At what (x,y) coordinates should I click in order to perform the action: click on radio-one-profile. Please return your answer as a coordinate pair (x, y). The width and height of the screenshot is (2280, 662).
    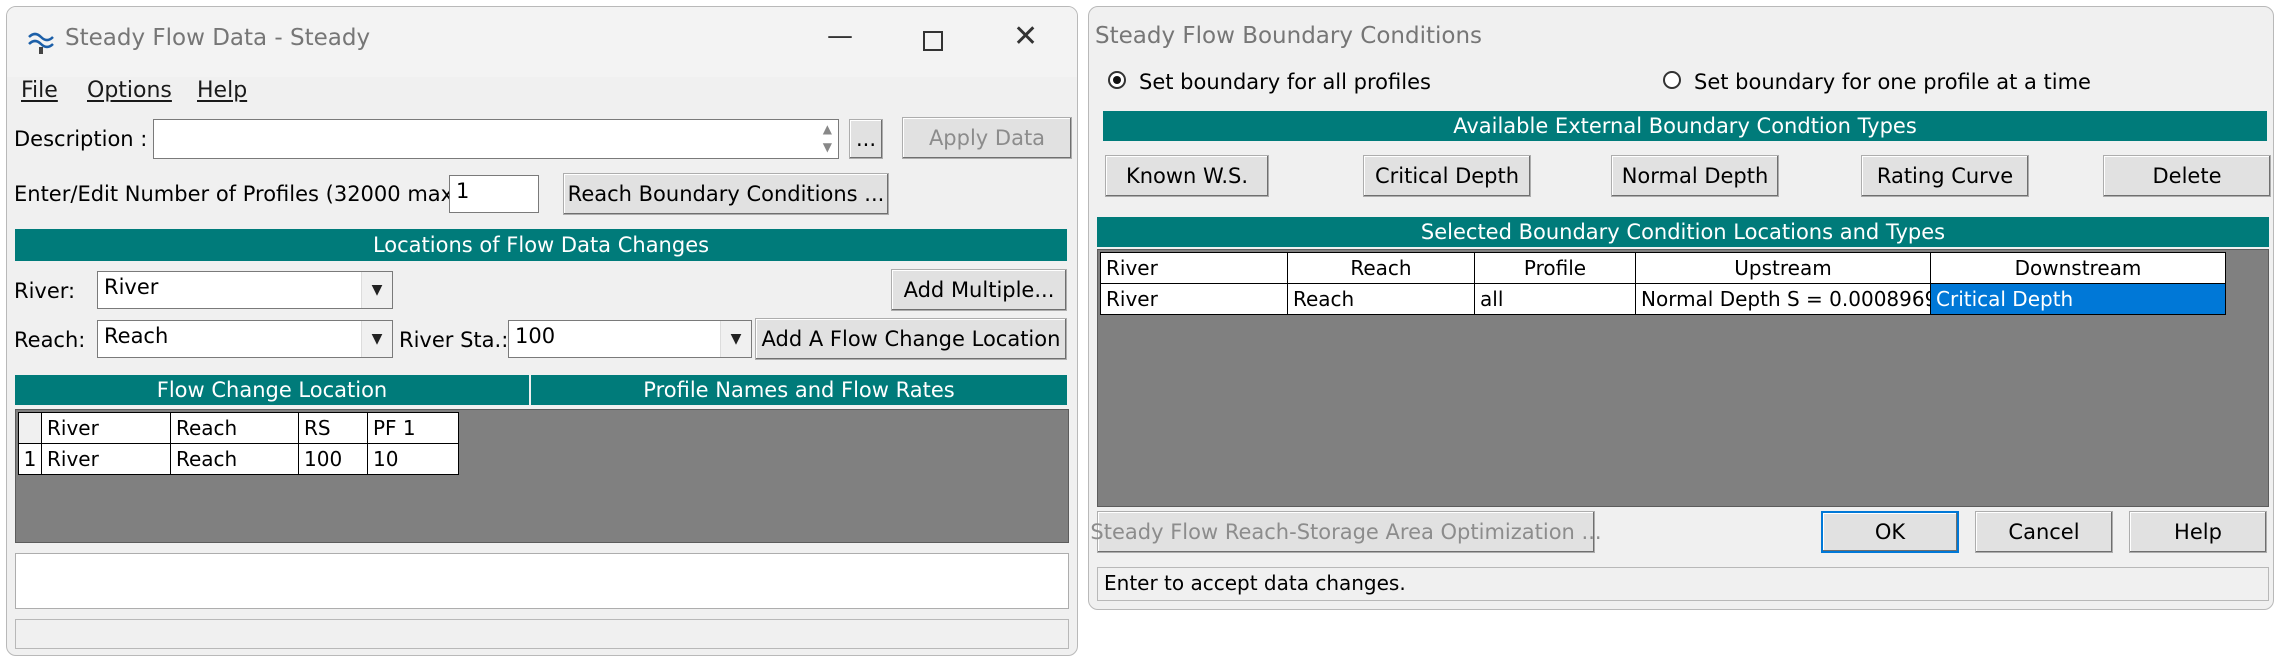
    Looking at the image, I should click on (1672, 80).